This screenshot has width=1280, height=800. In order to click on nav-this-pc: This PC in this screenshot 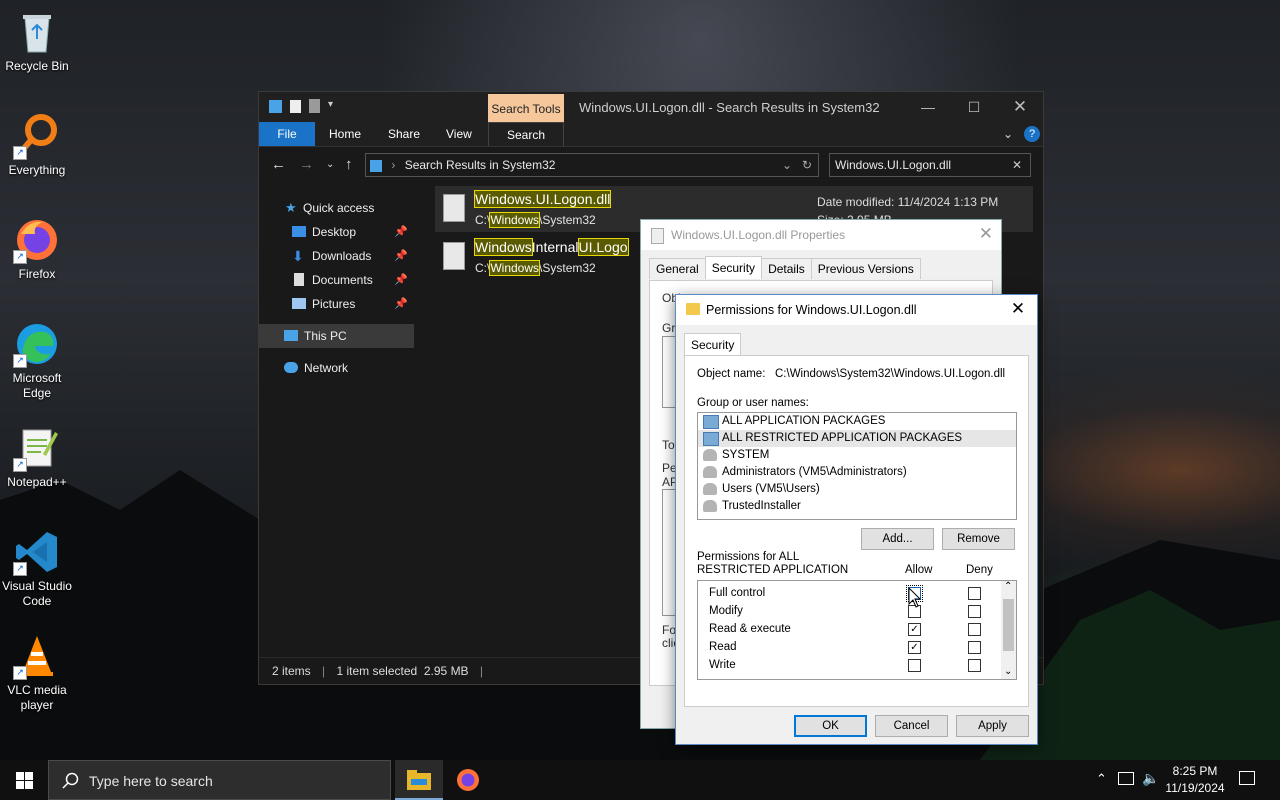, I will do `click(336, 336)`.